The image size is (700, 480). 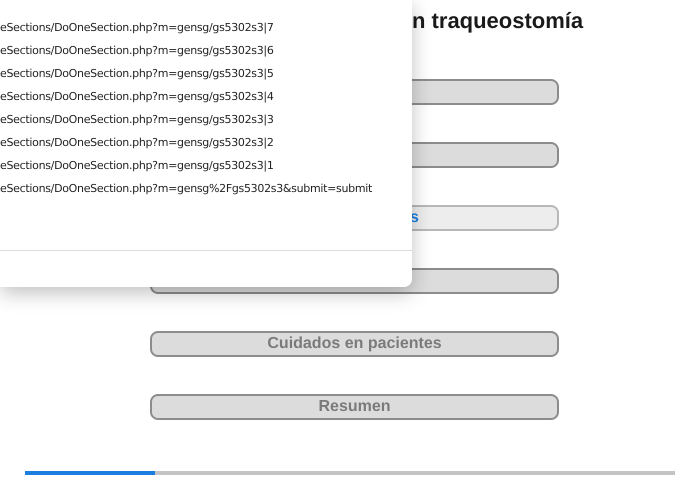 What do you see at coordinates (206, 188) in the screenshot?
I see `history-item: eSections/DoOneSection.php?m=gensg%2Fgs5302s3&submit=submit` at bounding box center [206, 188].